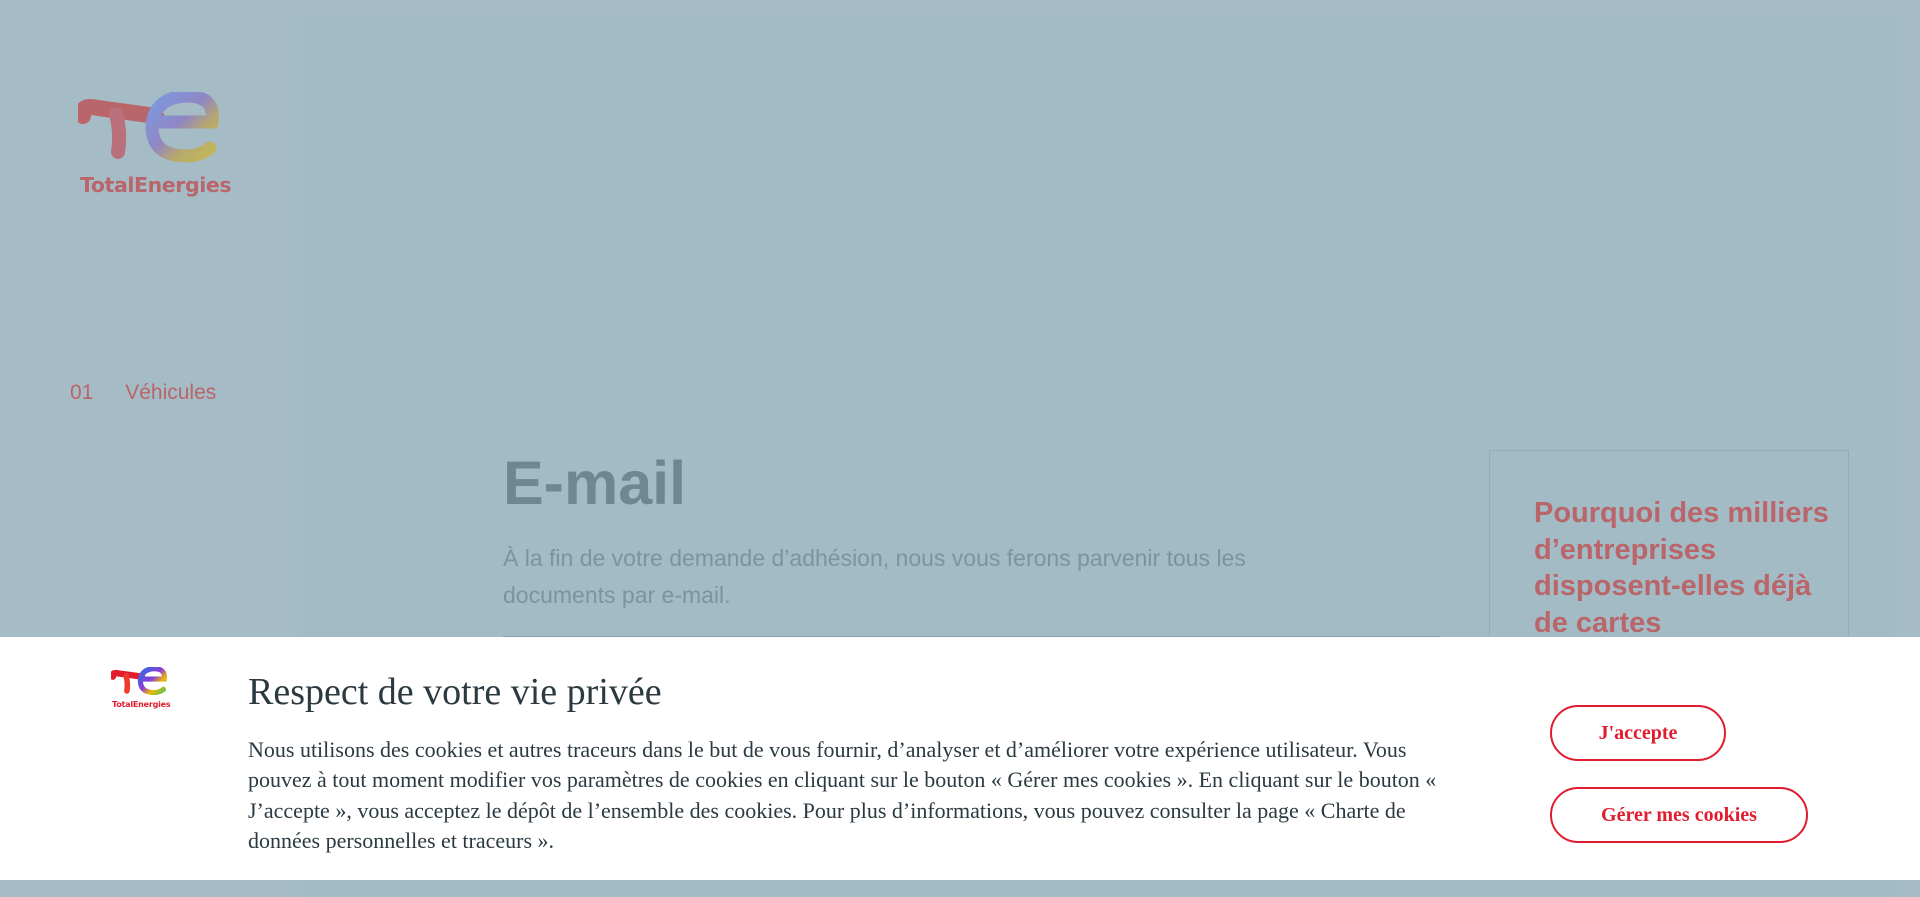 This screenshot has width=1920, height=897. I want to click on step-number: 01, so click(82, 392).